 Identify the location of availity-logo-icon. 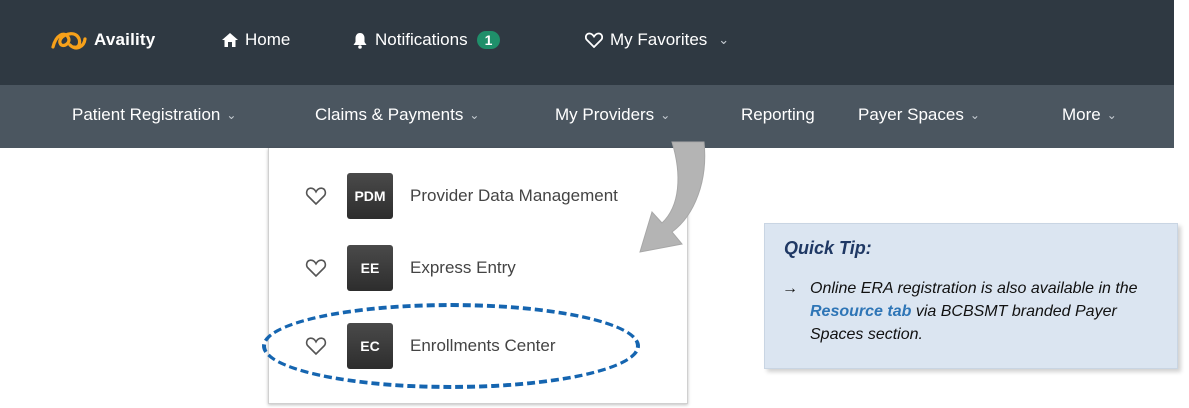
(69, 41).